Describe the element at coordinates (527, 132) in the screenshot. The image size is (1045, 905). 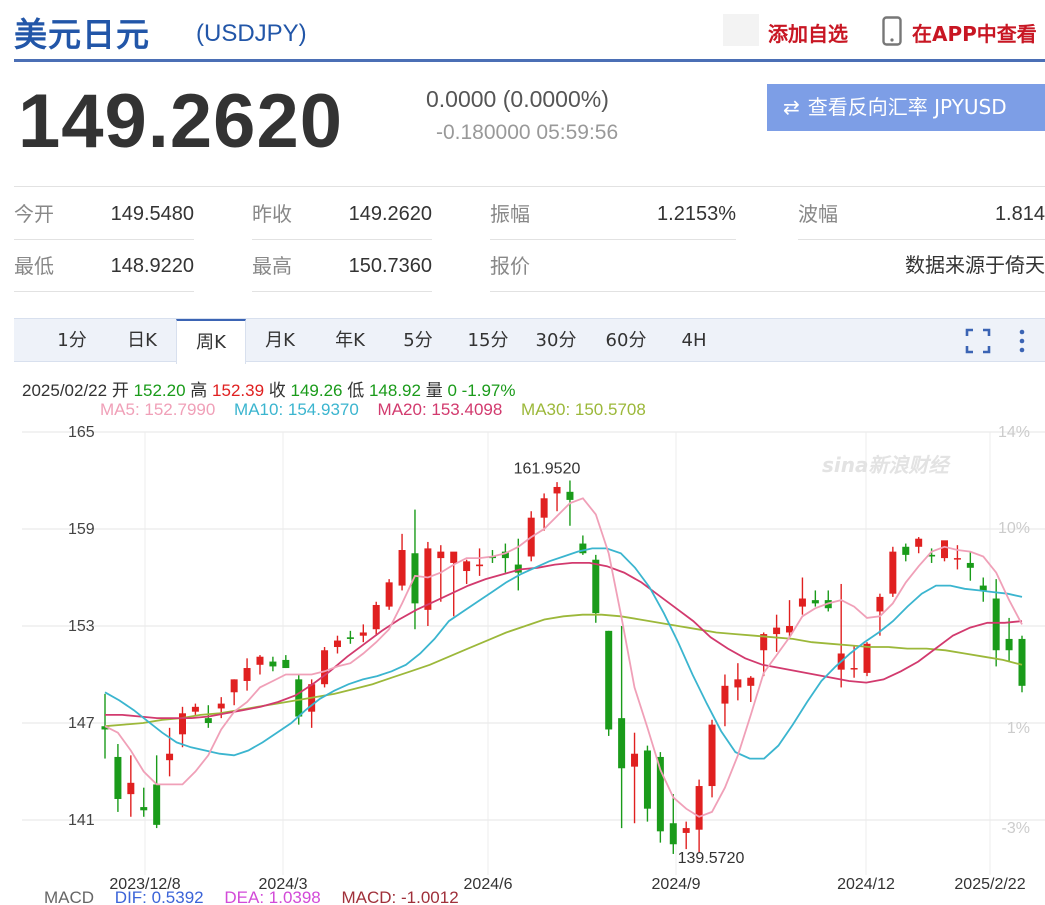
I see `price-subline: -0.180000 05:59:56` at that location.